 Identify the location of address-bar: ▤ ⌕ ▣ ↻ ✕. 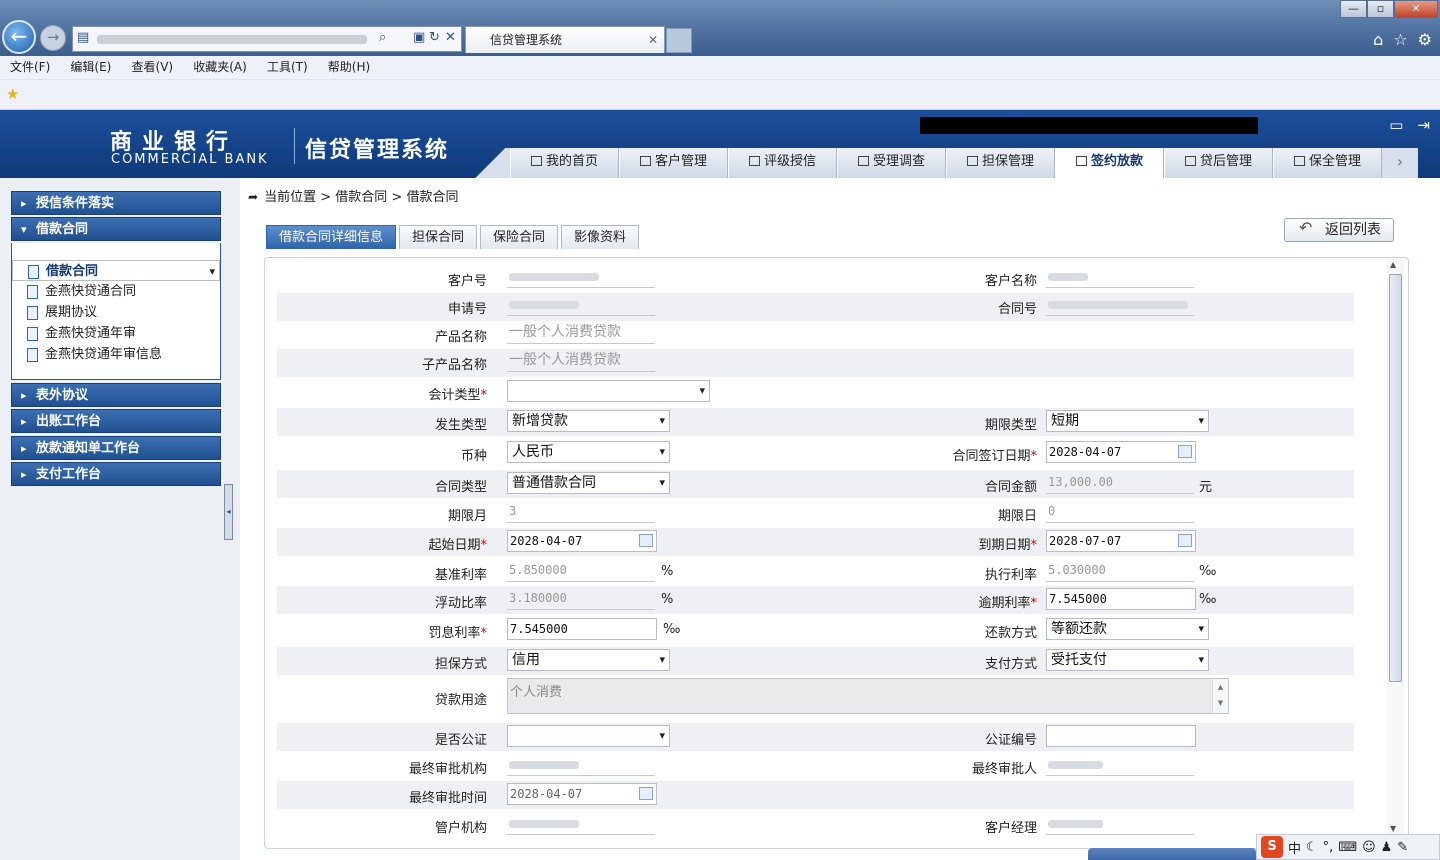
(267, 39).